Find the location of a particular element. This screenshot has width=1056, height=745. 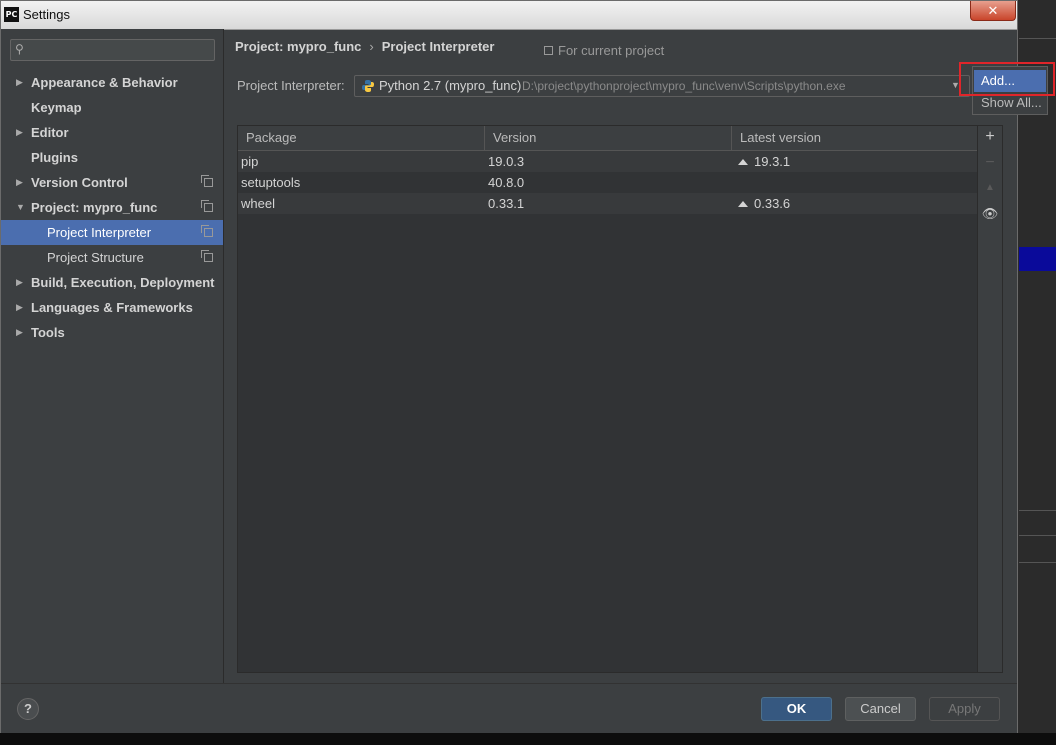

package-latest: 19.3.1 is located at coordinates (764, 161).